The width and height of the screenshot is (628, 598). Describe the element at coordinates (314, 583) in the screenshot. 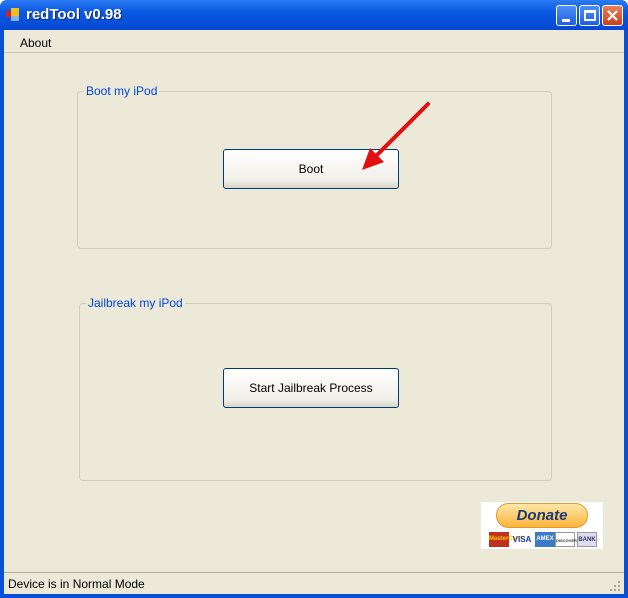

I see `status-bar: Device is in Normal Mode` at that location.